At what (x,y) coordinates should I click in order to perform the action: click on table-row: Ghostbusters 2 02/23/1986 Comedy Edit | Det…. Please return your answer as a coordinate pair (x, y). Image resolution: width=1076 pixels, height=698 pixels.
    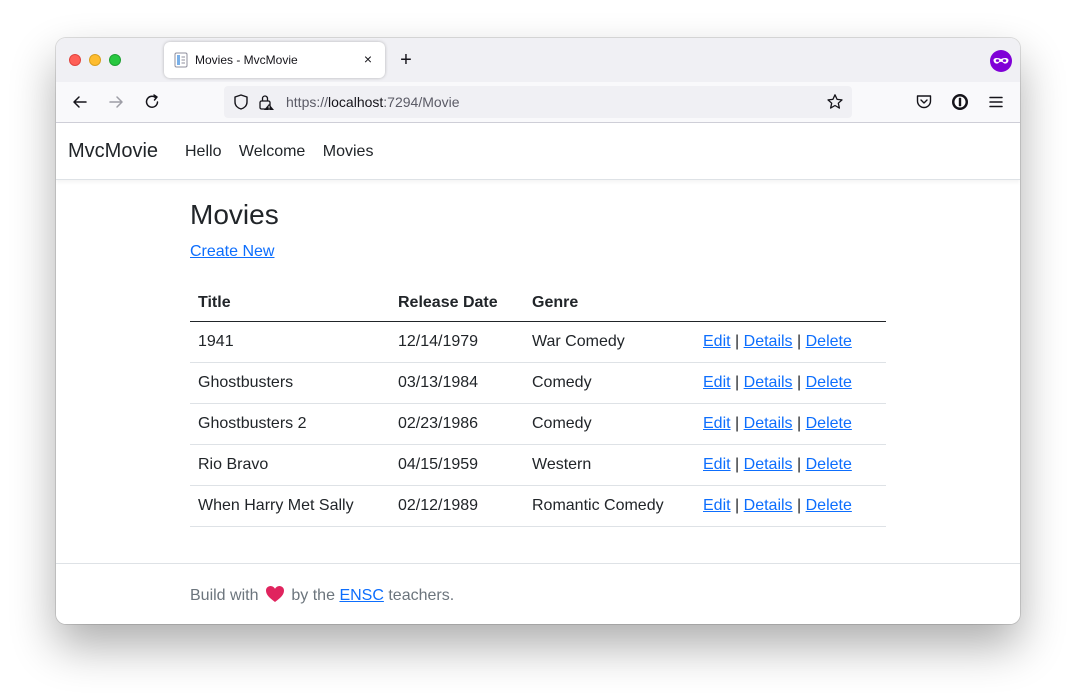
    Looking at the image, I should click on (538, 424).